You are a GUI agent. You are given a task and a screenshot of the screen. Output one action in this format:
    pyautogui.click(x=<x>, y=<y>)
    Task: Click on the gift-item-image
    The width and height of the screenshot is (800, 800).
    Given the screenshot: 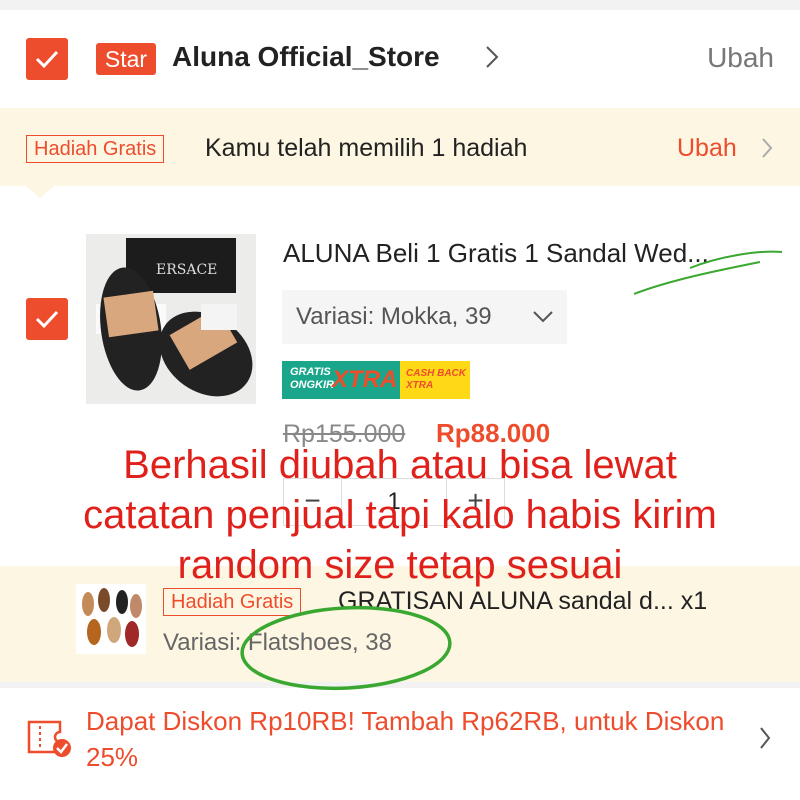 What is the action you would take?
    pyautogui.click(x=111, y=619)
    